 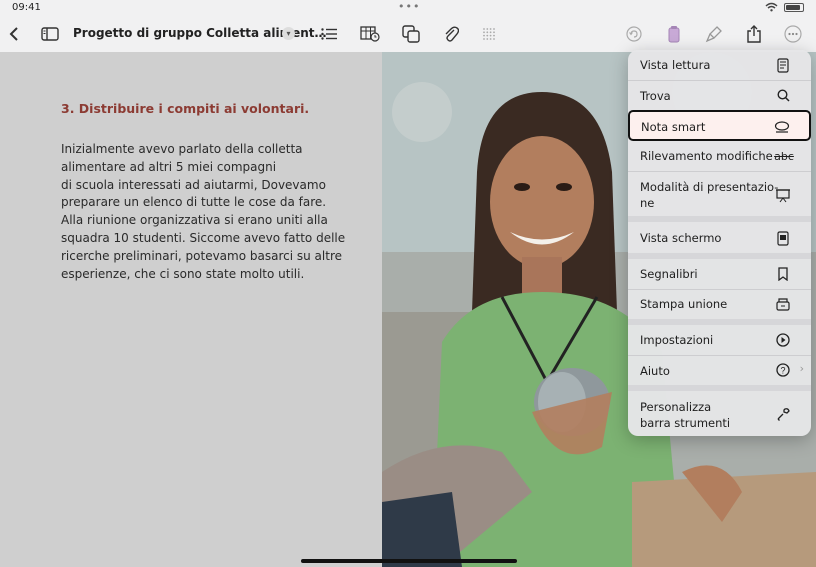 I want to click on settings-icon, so click(x=783, y=340).